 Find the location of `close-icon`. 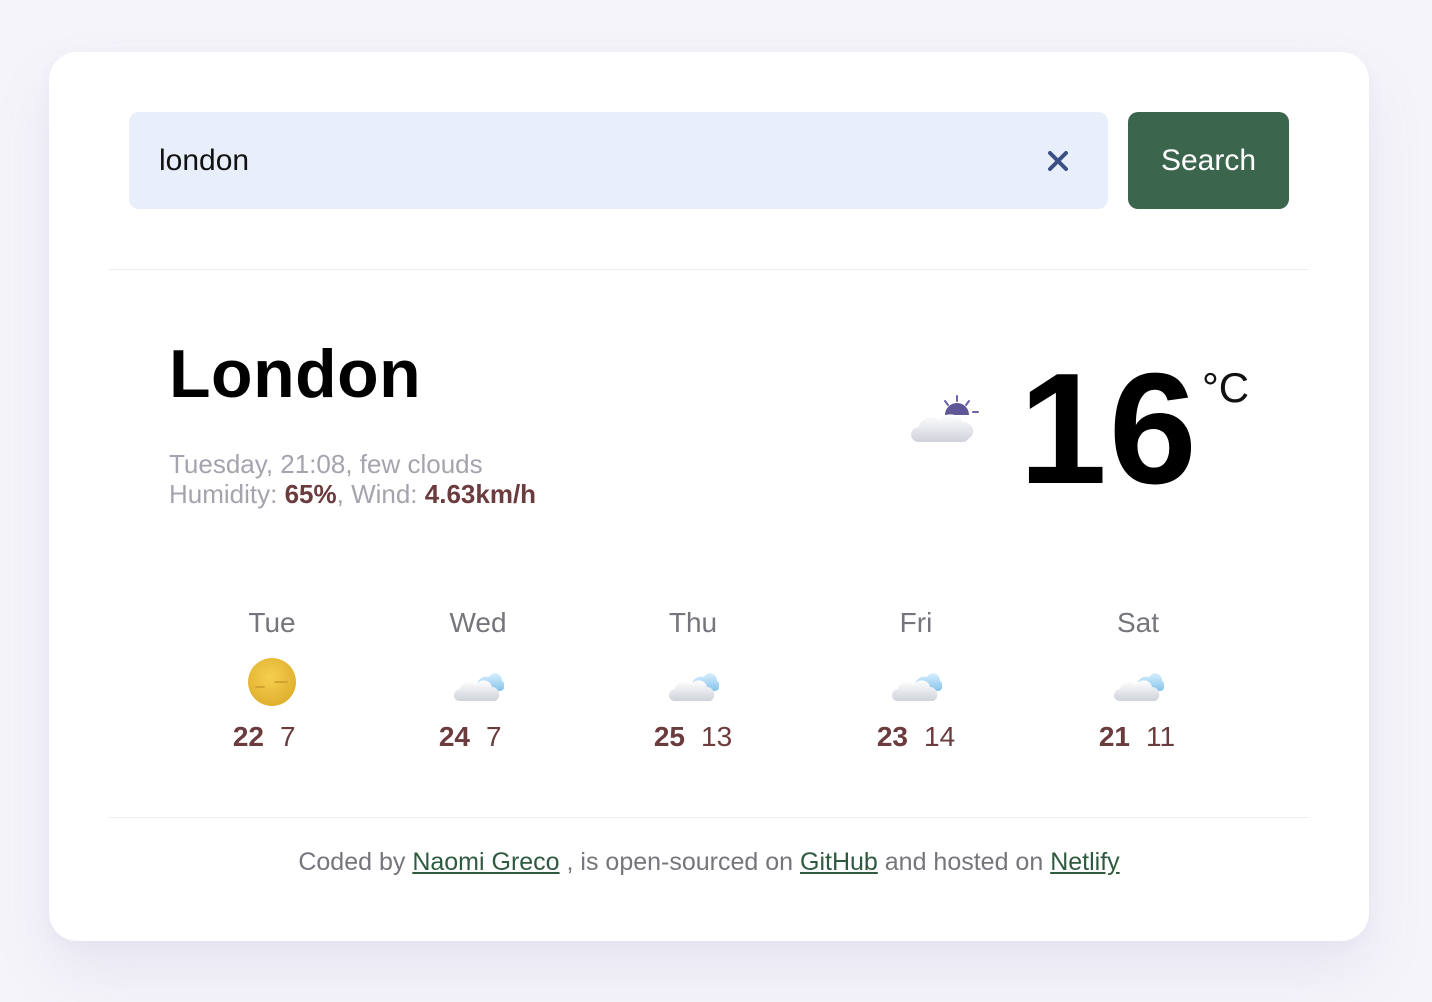

close-icon is located at coordinates (1058, 161).